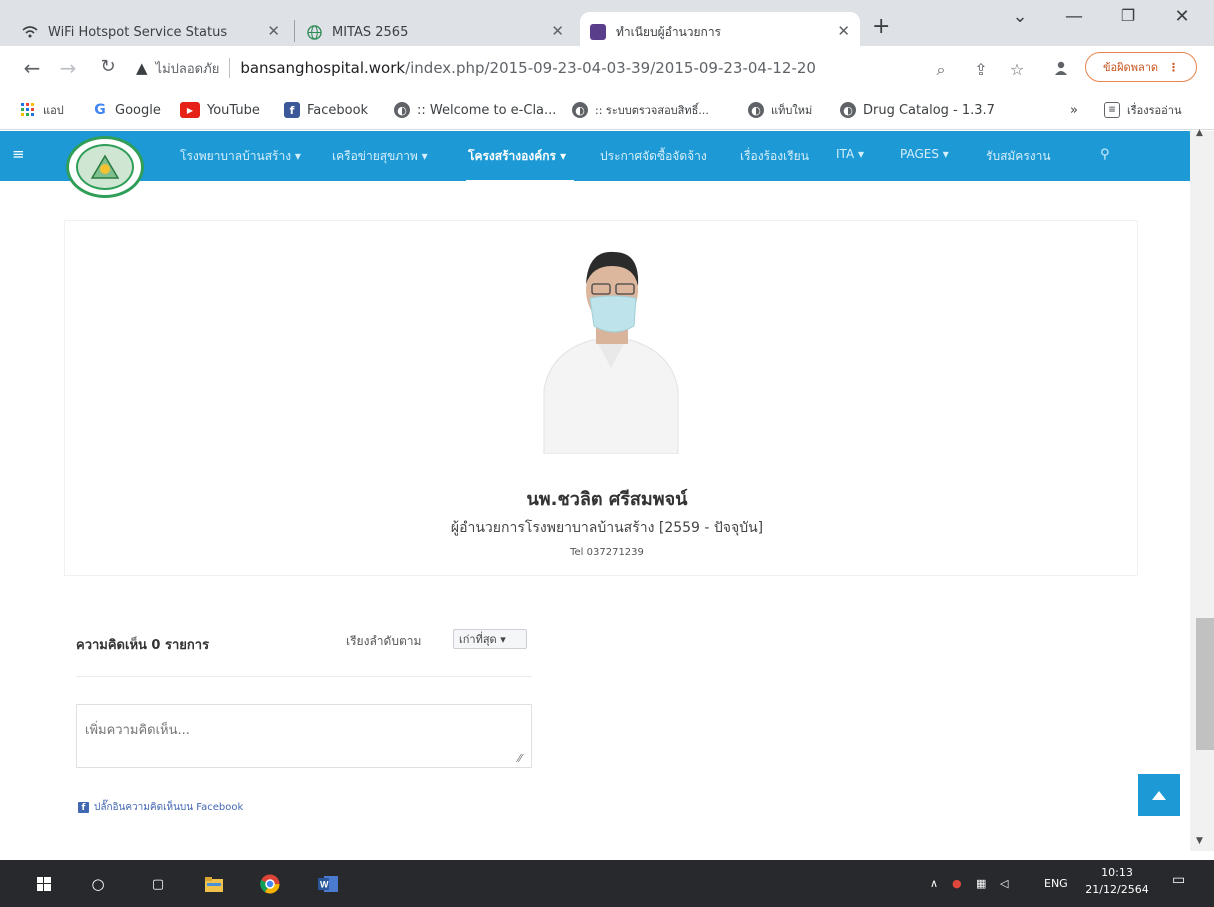 The width and height of the screenshot is (1214, 907). Describe the element at coordinates (1154, 110) in the screenshot. I see `reading-list-label: เรื่องรออ่าน` at that location.